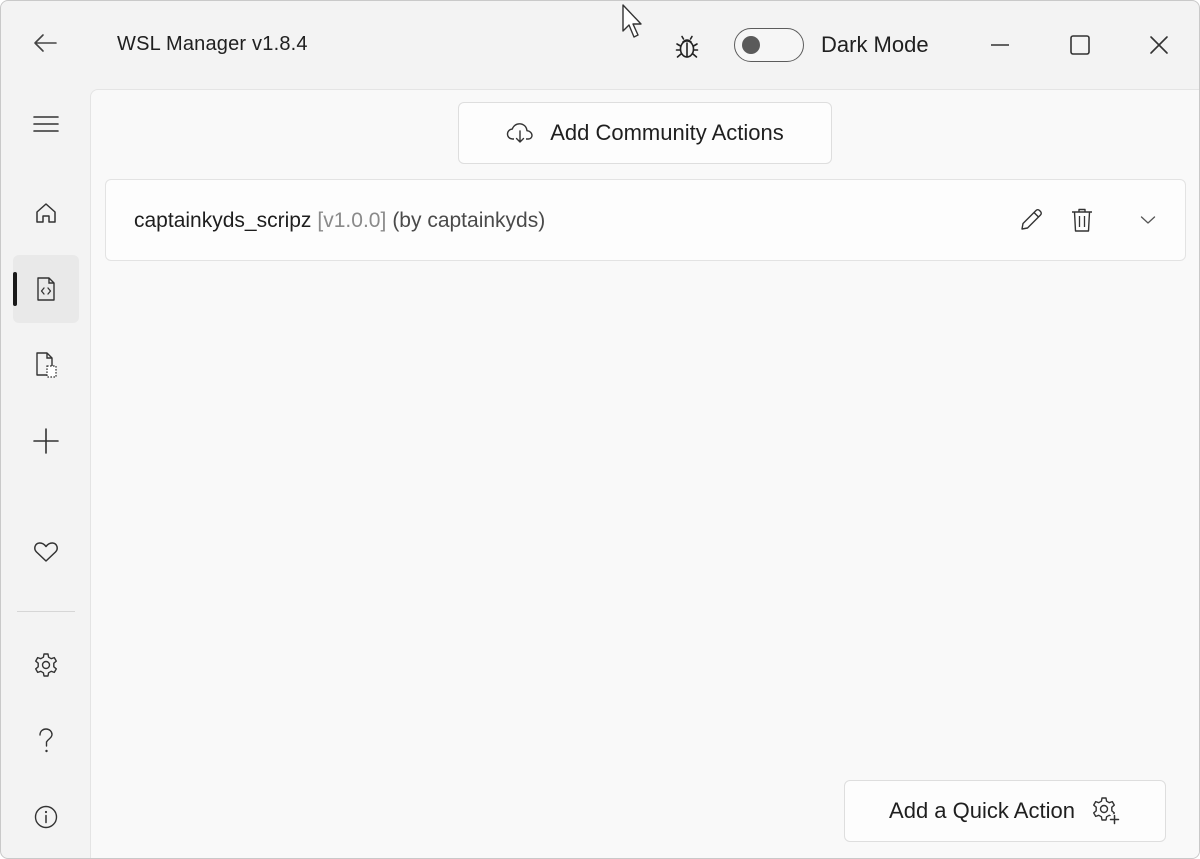 Image resolution: width=1200 pixels, height=859 pixels. I want to click on maximize-button, so click(1080, 45).